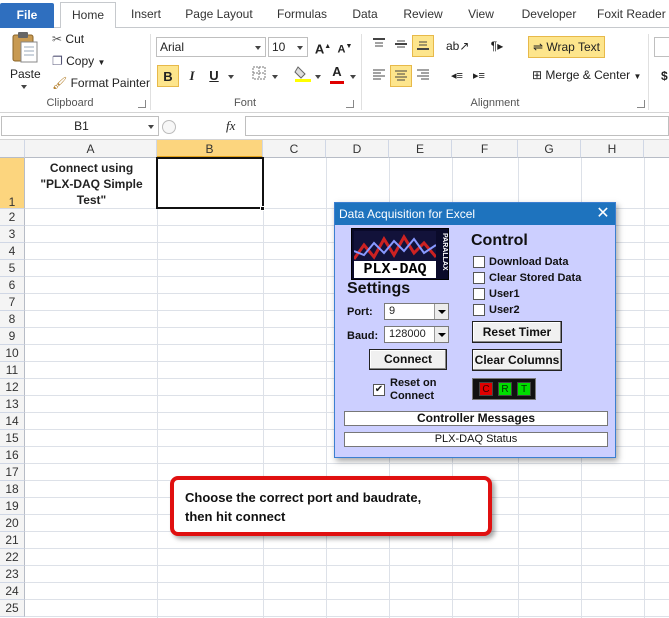 This screenshot has width=669, height=618. What do you see at coordinates (416, 311) in the screenshot?
I see `port-select: 9` at bounding box center [416, 311].